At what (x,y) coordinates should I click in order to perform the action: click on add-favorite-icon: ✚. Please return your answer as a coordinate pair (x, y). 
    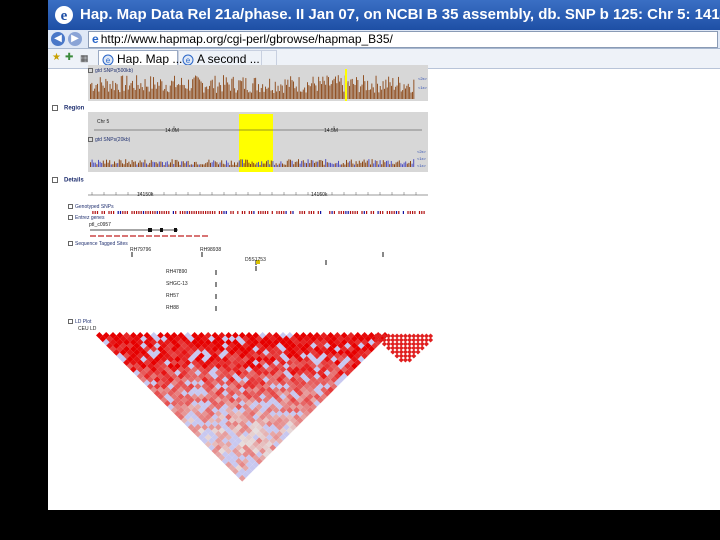
    Looking at the image, I should click on (69, 57).